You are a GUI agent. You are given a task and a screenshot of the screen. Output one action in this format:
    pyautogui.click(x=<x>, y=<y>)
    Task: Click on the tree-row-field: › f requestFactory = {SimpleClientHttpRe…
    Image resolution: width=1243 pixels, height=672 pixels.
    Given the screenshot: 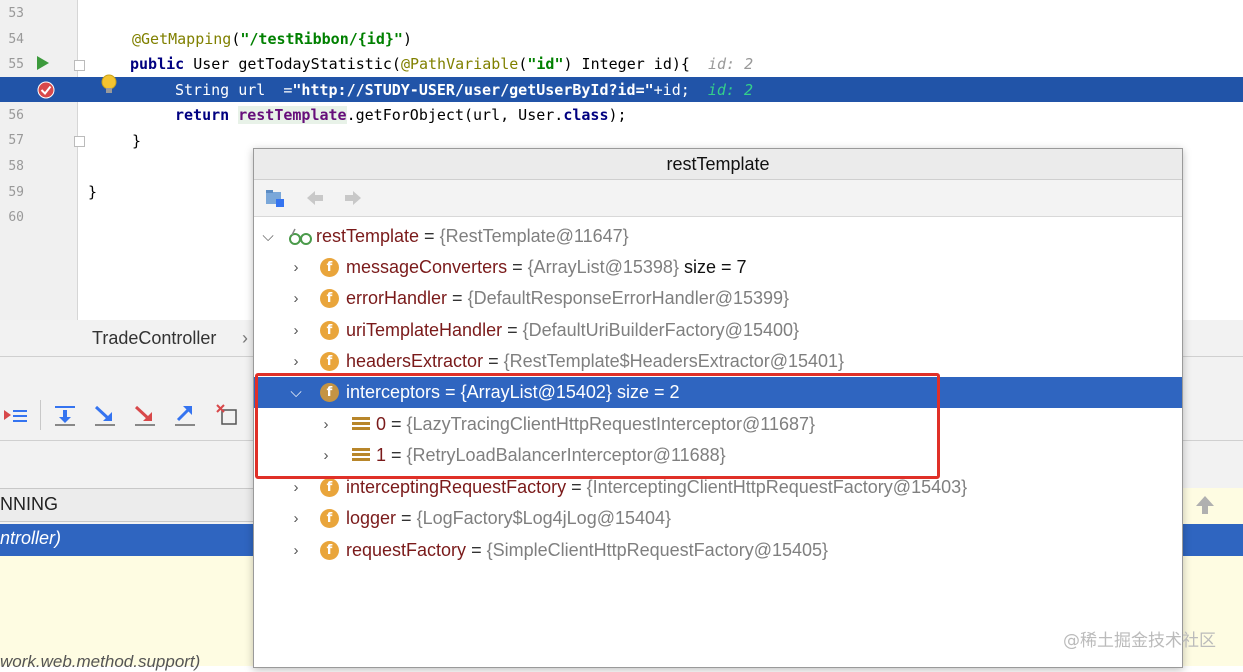 What is the action you would take?
    pyautogui.click(x=718, y=550)
    